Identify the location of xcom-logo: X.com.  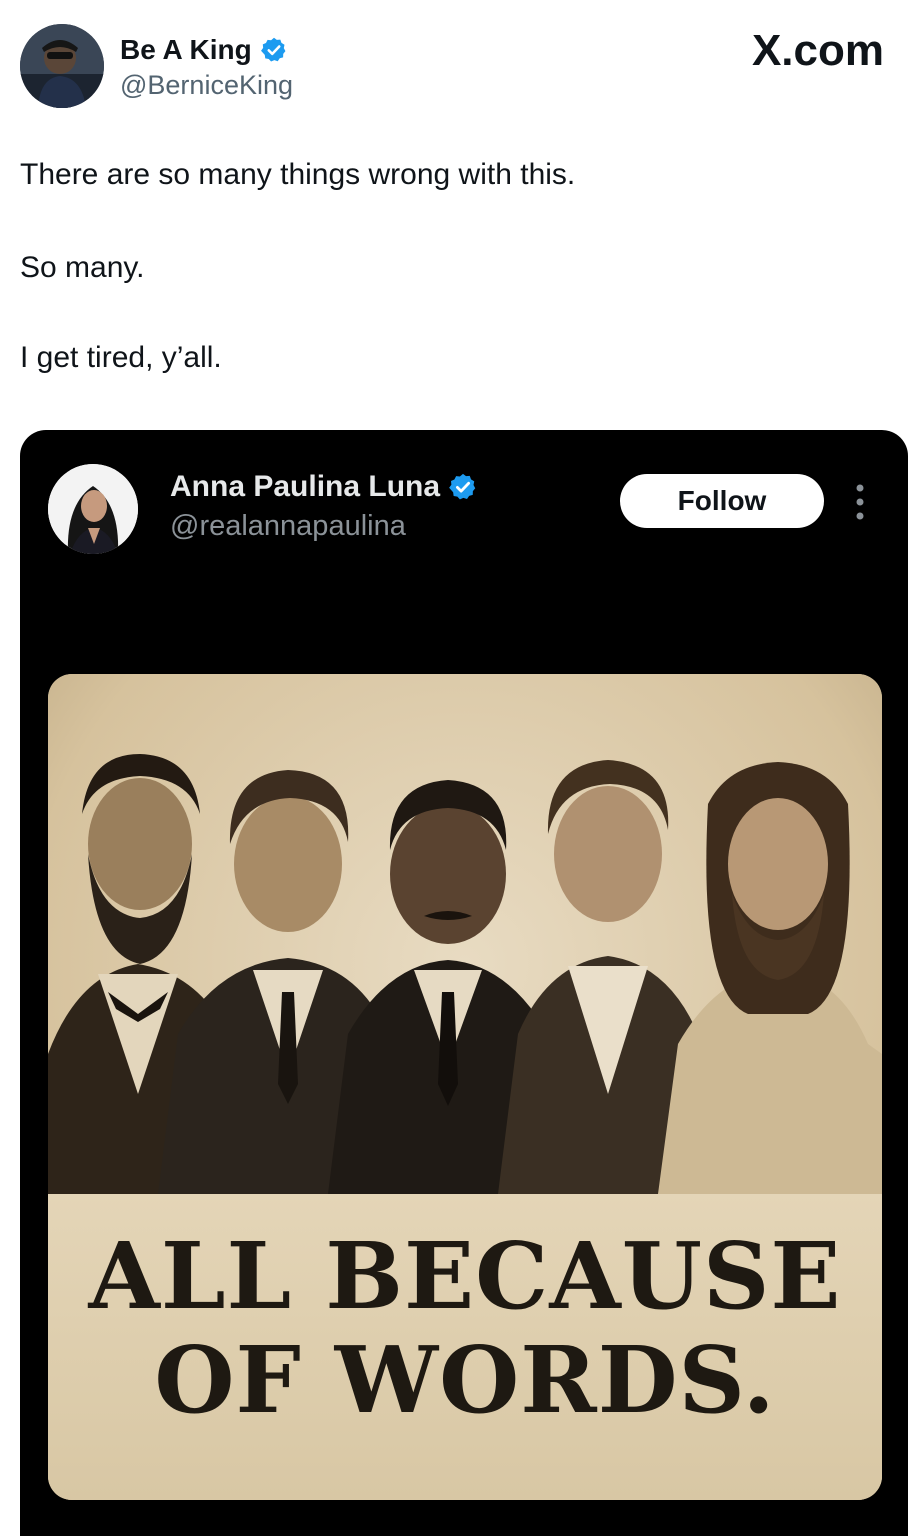
(817, 50).